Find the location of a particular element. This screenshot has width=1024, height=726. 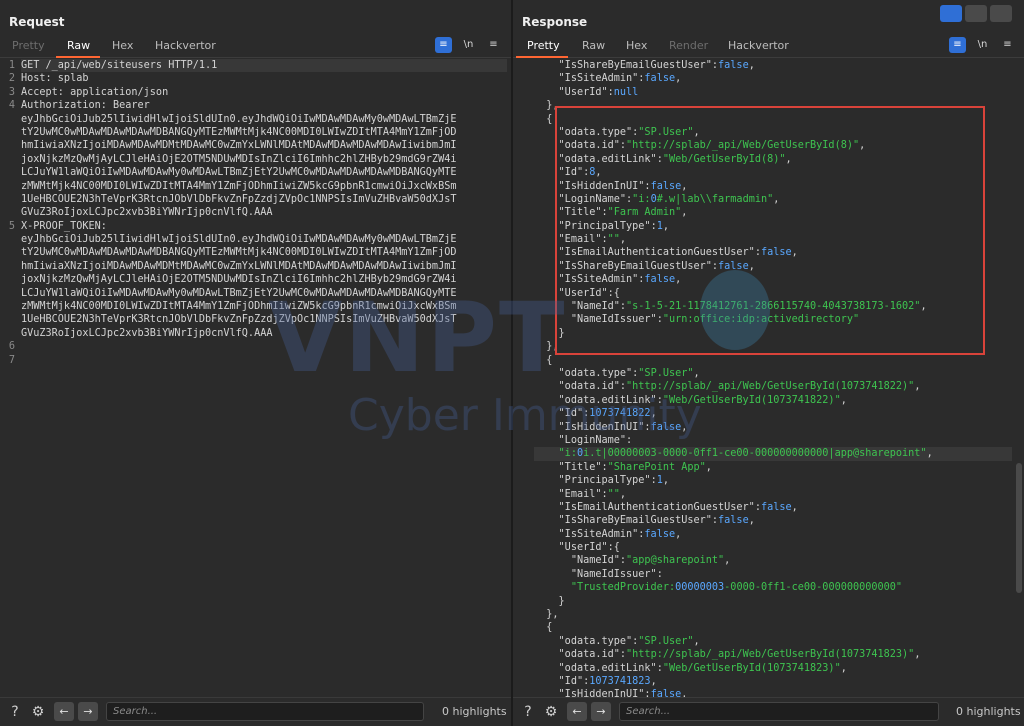

request-tab-raw: Raw is located at coordinates (78, 45).